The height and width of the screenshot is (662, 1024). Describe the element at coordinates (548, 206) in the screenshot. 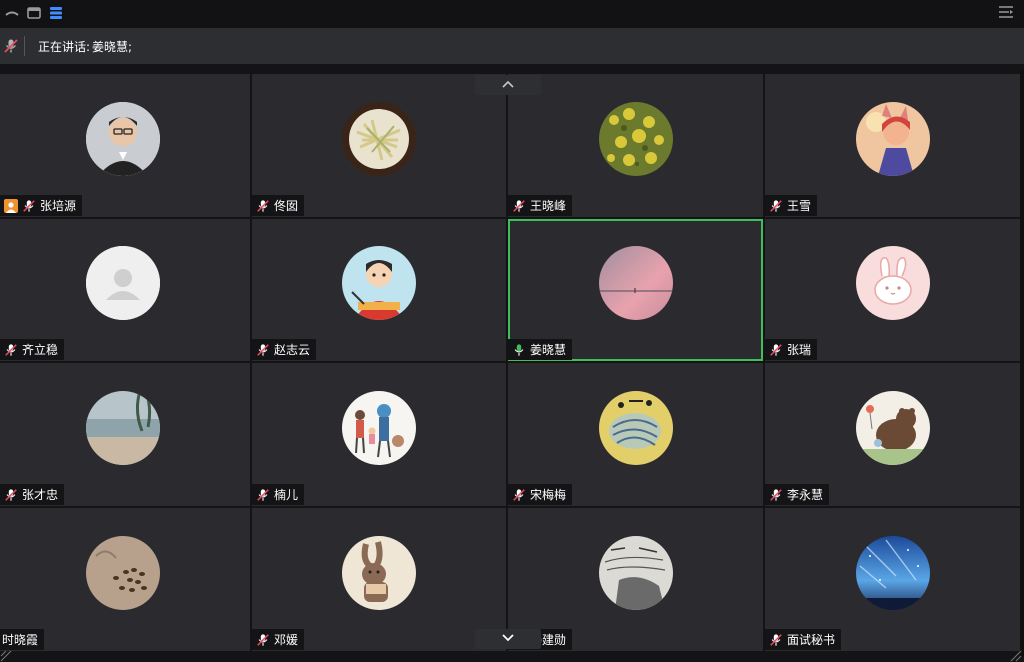

I see `participant-name: 王晓峰` at that location.